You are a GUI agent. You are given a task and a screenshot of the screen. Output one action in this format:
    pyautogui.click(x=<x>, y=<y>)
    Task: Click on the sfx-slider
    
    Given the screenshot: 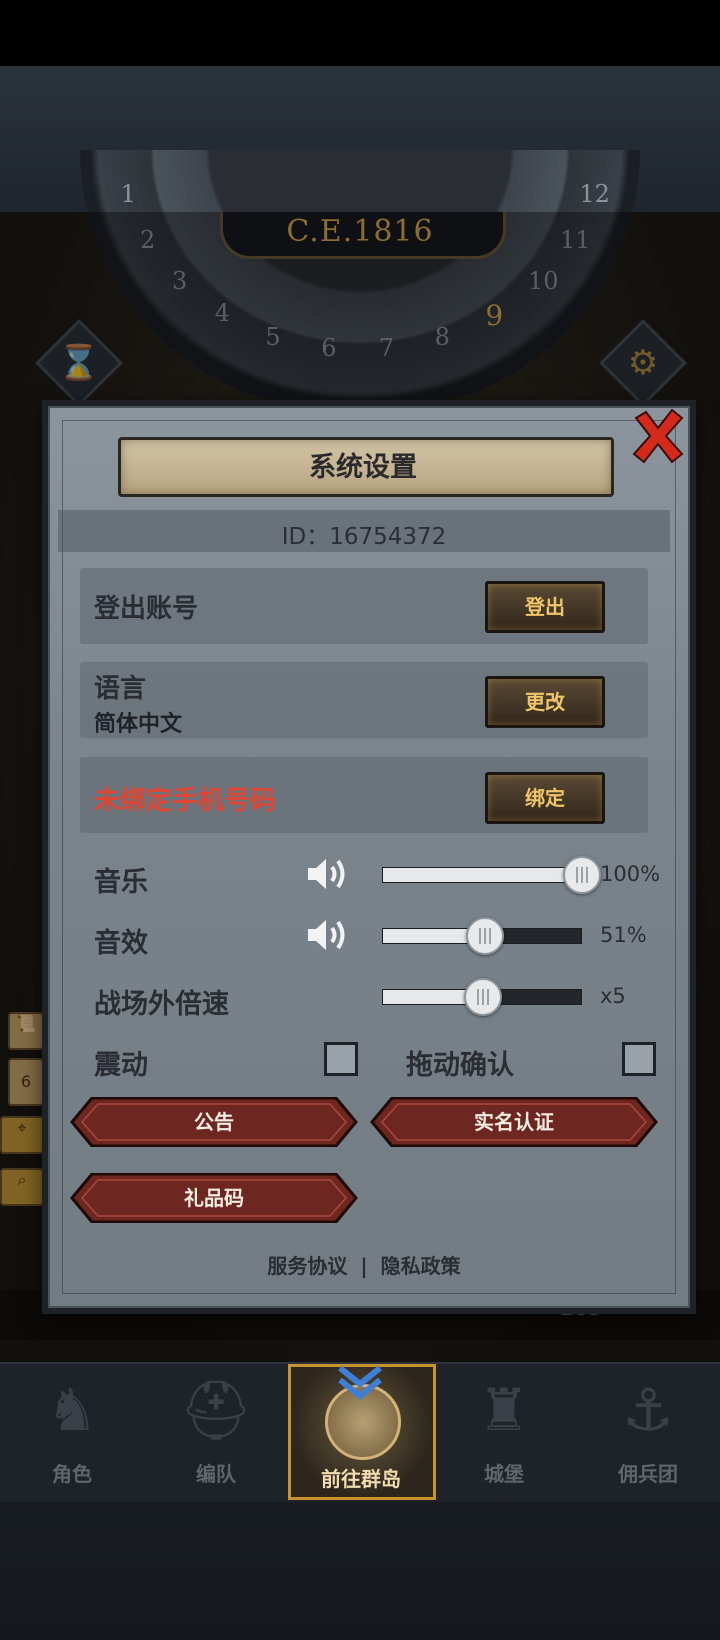 What is the action you would take?
    pyautogui.click(x=482, y=936)
    